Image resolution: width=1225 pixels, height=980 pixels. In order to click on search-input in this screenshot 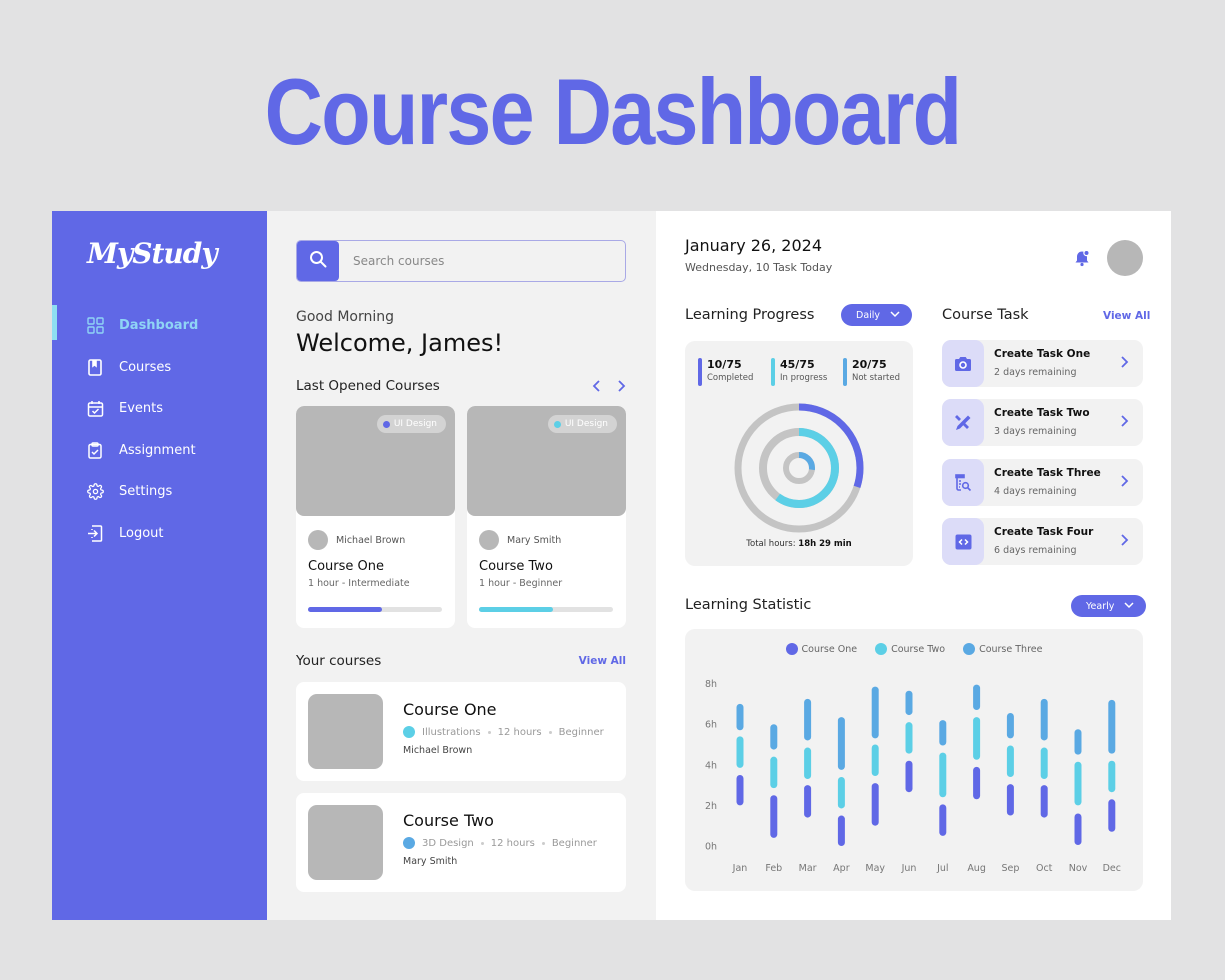, I will do `click(482, 261)`.